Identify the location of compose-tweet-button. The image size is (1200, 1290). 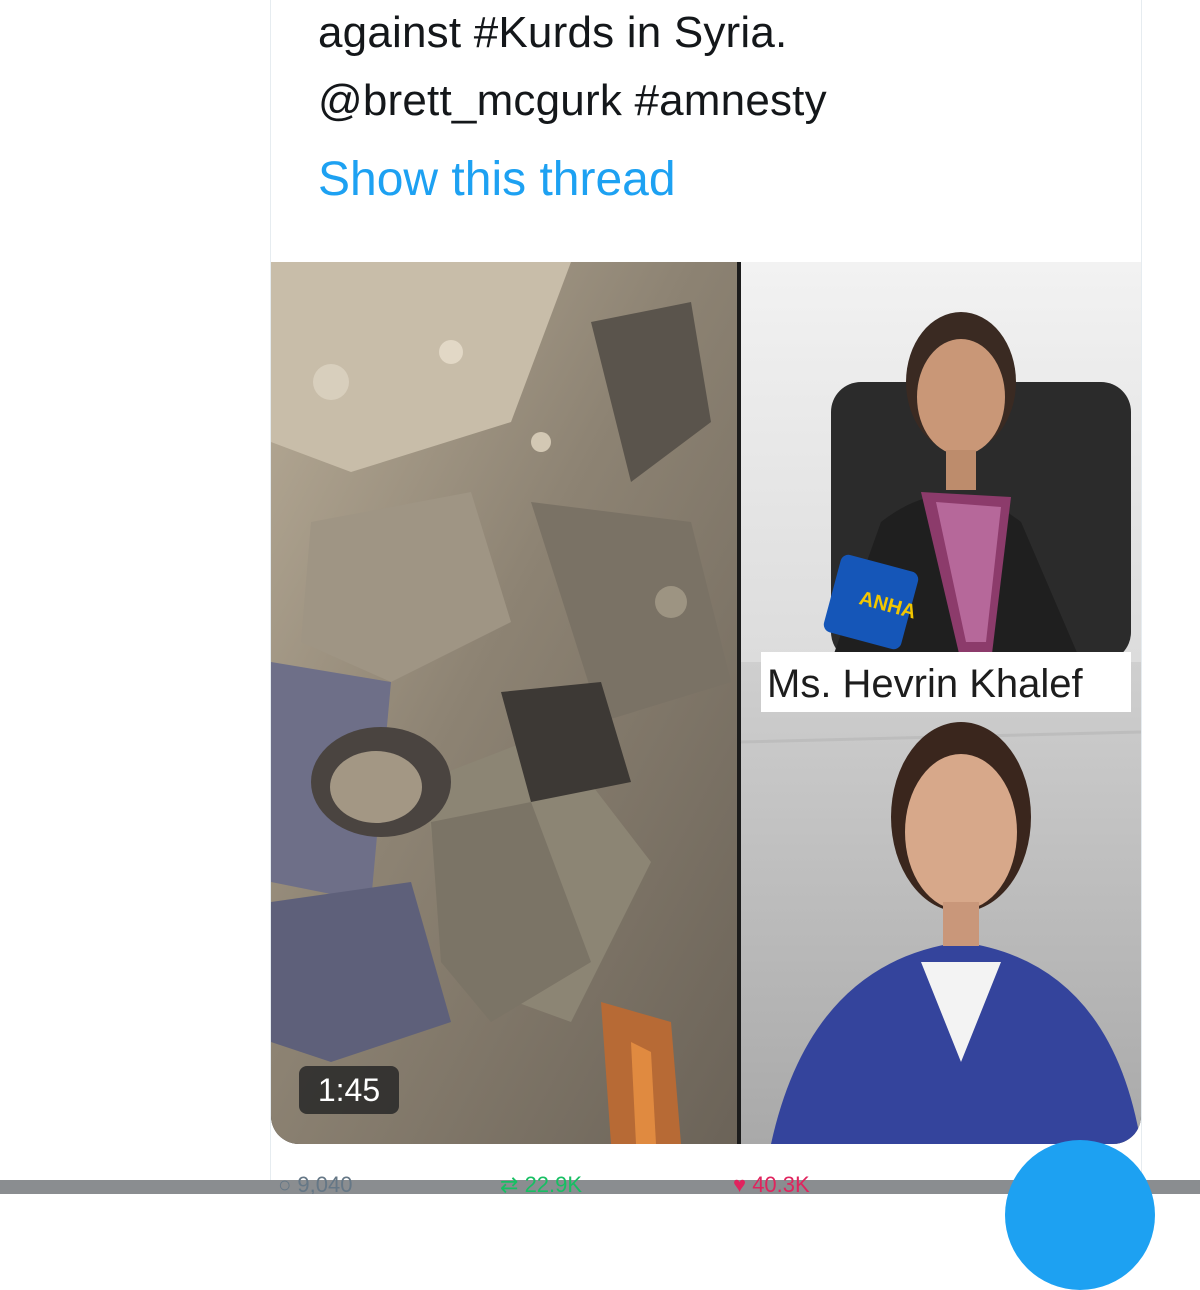
(1080, 1215).